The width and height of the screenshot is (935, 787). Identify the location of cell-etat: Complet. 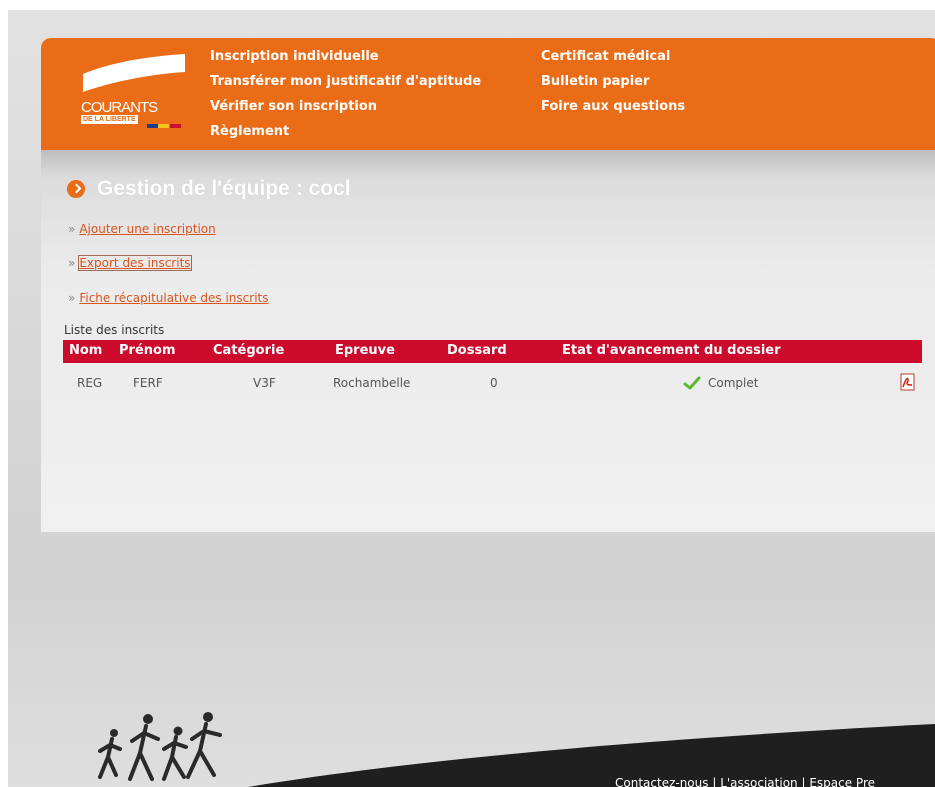
(733, 383).